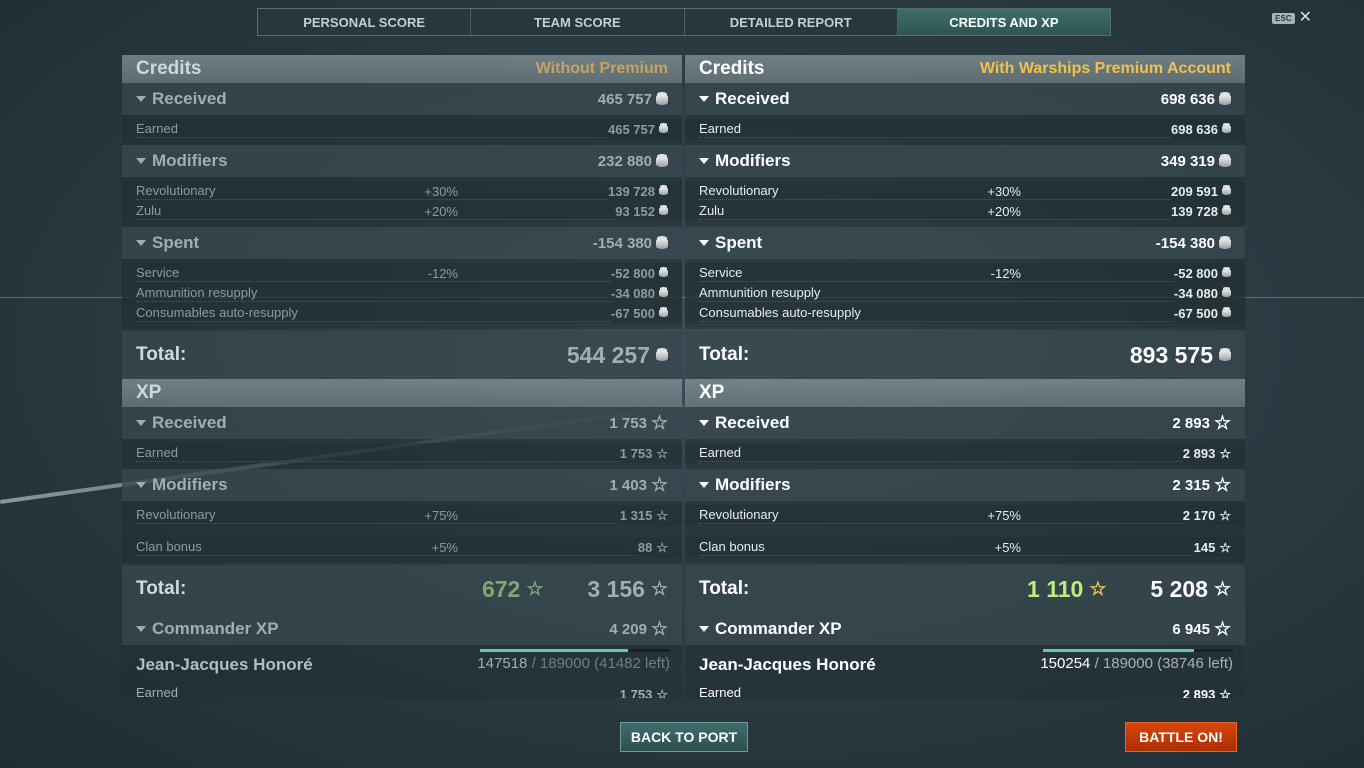  Describe the element at coordinates (1191, 423) in the screenshot. I see `group-value: 2 893` at that location.